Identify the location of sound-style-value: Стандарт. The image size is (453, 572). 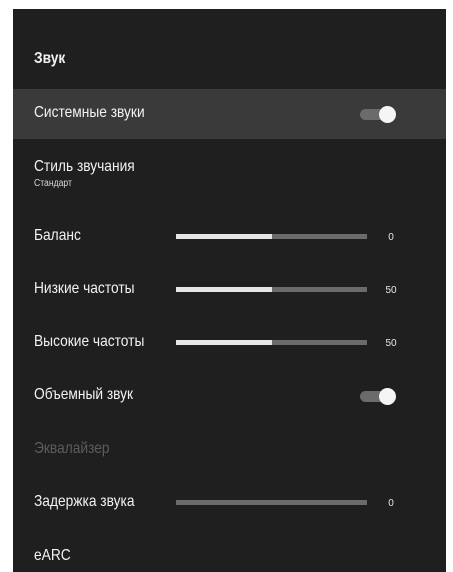
(53, 183).